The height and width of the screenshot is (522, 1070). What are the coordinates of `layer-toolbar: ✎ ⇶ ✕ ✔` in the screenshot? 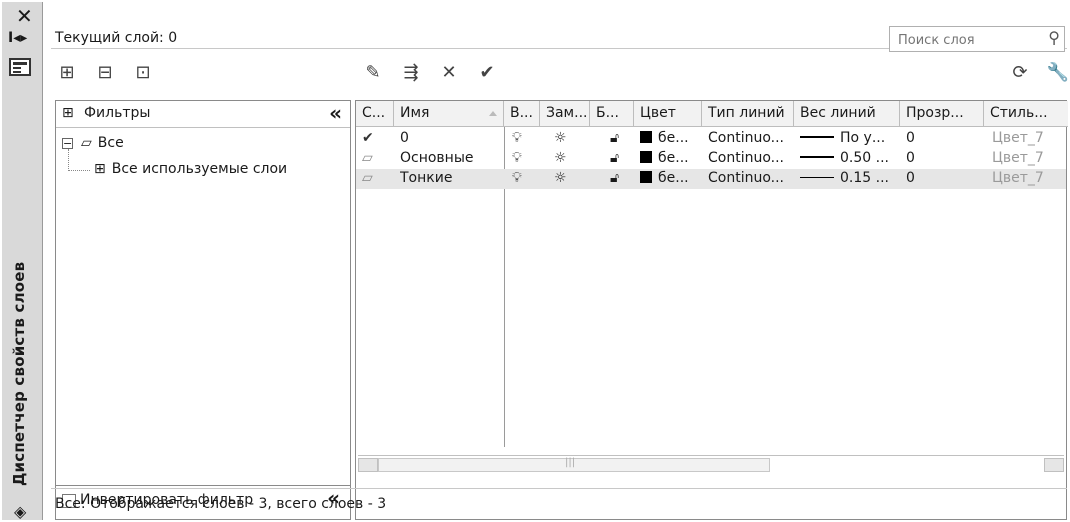 It's located at (430, 72).